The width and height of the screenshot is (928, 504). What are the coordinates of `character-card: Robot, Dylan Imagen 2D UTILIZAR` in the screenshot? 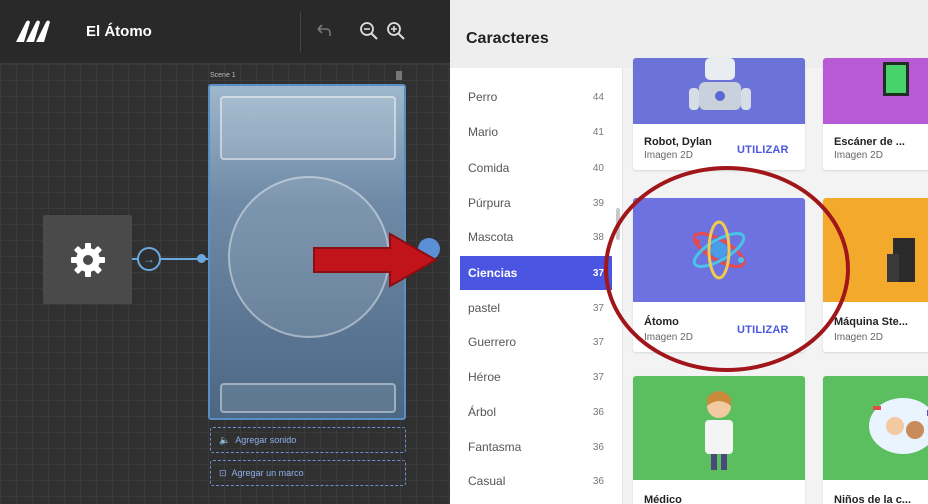 It's located at (719, 114).